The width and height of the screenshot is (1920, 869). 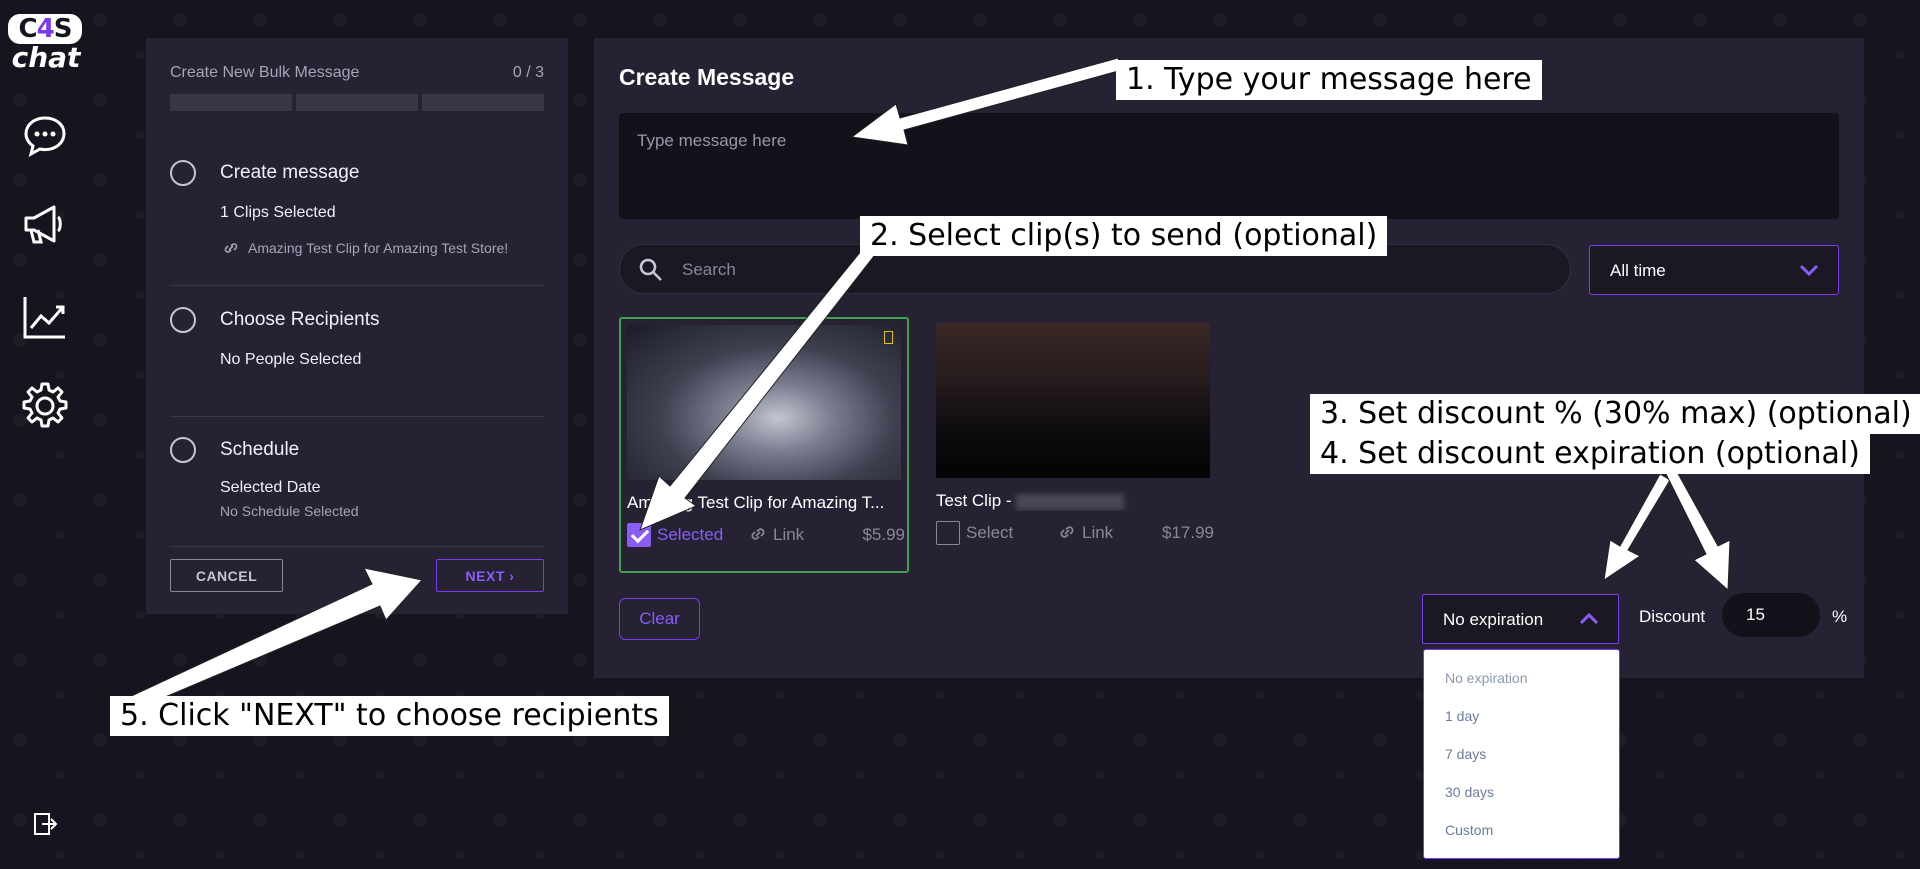 What do you see at coordinates (226, 575) in the screenshot?
I see `cancel-button: CANCEL` at bounding box center [226, 575].